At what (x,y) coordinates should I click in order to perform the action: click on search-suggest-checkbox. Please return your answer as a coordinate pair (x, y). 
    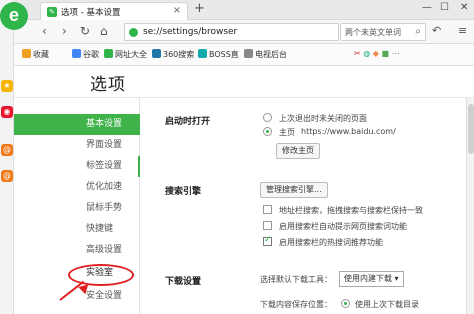
    Looking at the image, I should click on (267, 225).